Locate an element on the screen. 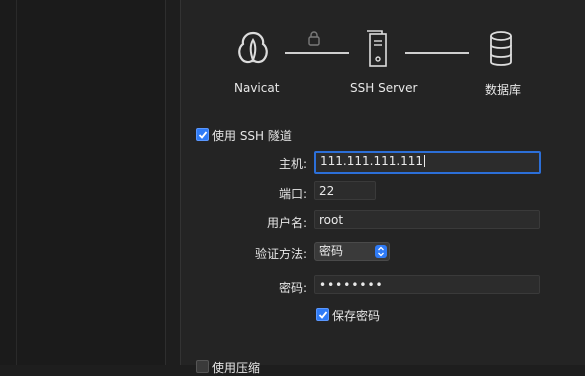  port-label: 端口: is located at coordinates (292, 194).